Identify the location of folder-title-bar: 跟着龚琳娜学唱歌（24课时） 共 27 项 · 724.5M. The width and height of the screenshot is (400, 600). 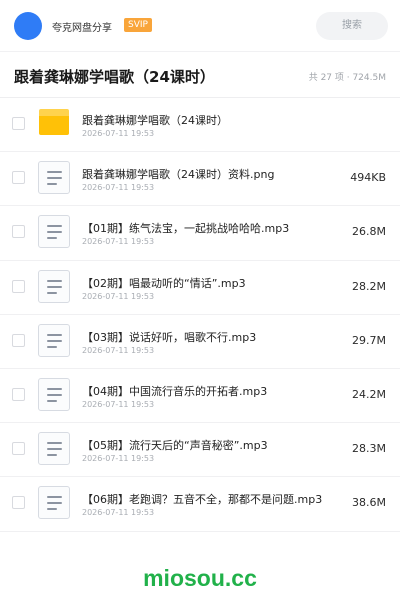
(200, 75).